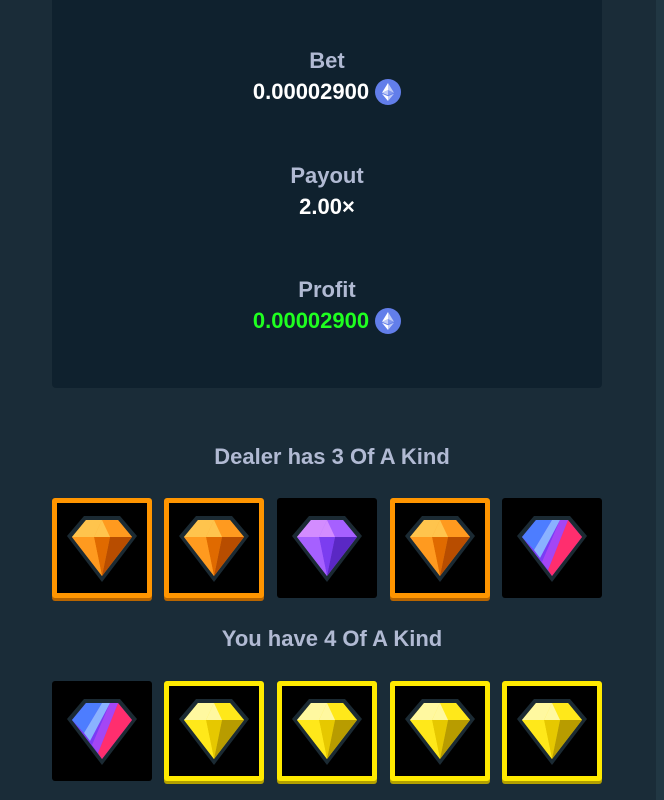  I want to click on player-hand, so click(327, 731).